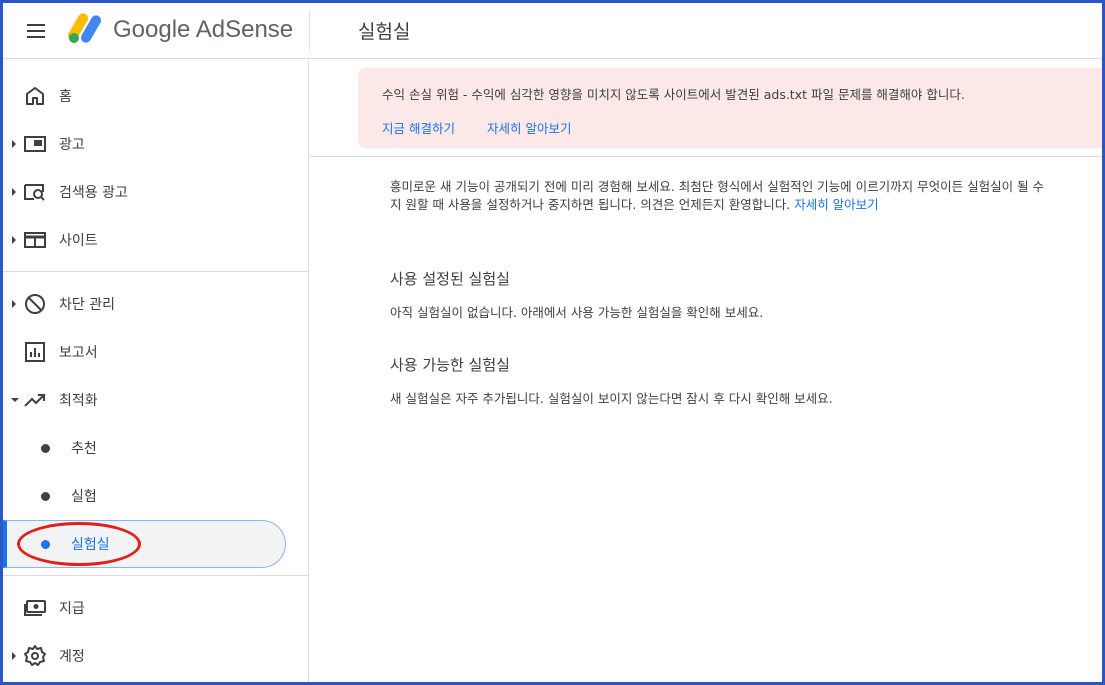  Describe the element at coordinates (35, 240) in the screenshot. I see `sites-icon` at that location.